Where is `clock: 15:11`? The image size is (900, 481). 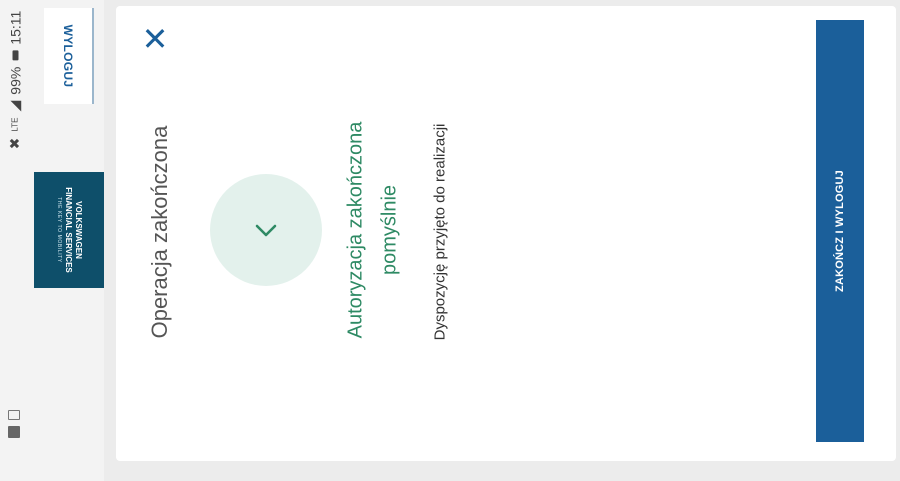
clock: 15:11 is located at coordinates (15, 27).